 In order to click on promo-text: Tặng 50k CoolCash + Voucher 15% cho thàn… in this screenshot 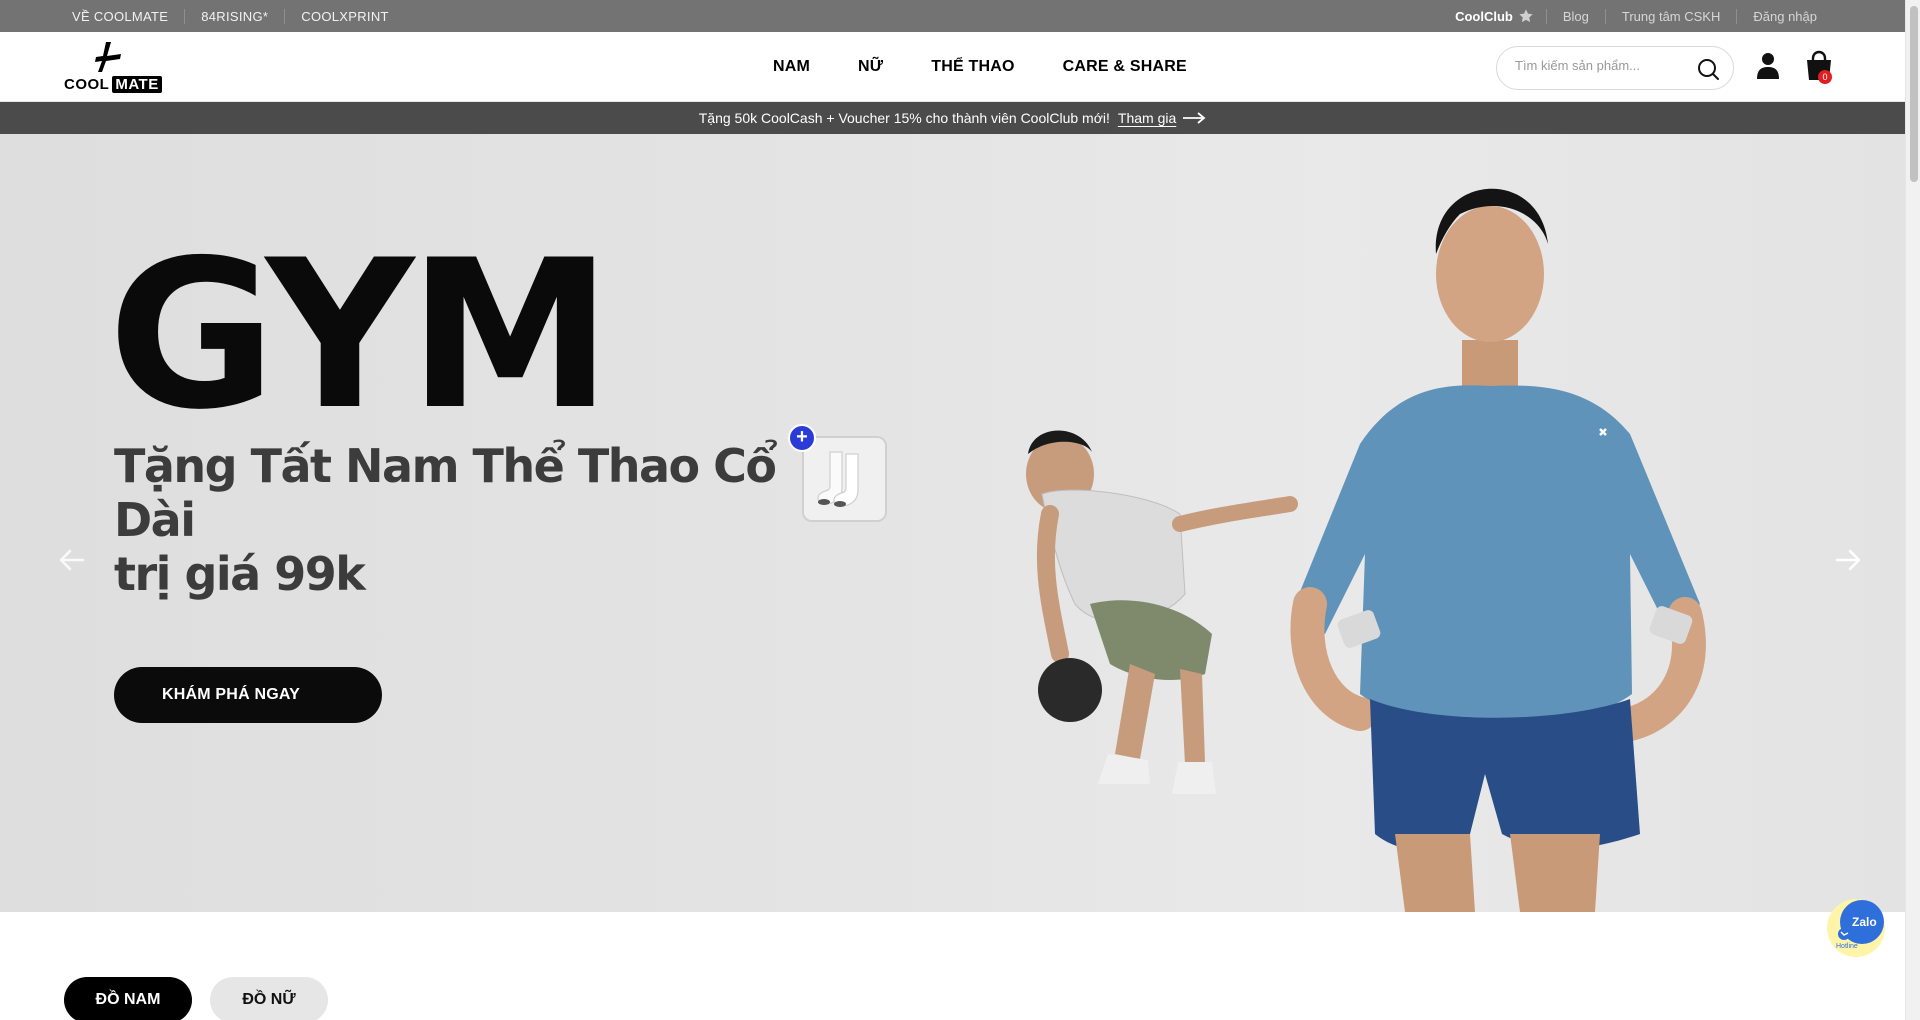, I will do `click(904, 118)`.